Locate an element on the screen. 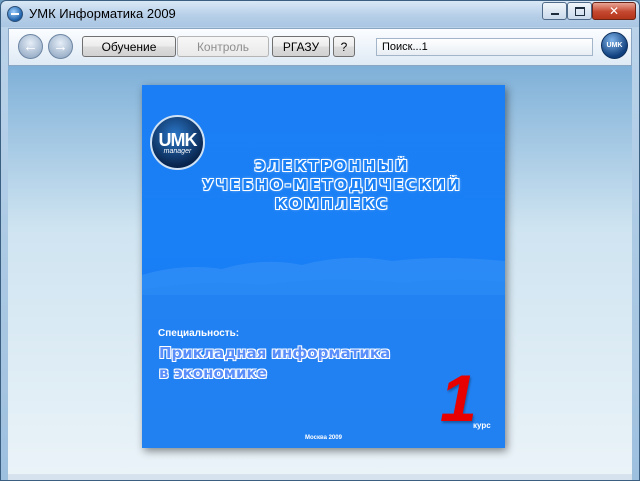 The image size is (640, 481). title-bar: УМК Информатика 2009 ✕ is located at coordinates (320, 14).